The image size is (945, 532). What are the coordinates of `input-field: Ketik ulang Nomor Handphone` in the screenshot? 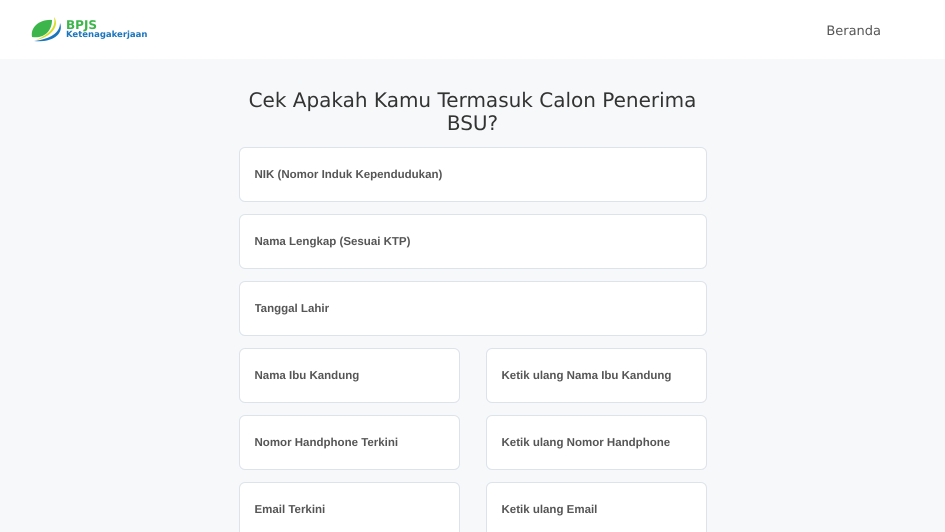 It's located at (596, 442).